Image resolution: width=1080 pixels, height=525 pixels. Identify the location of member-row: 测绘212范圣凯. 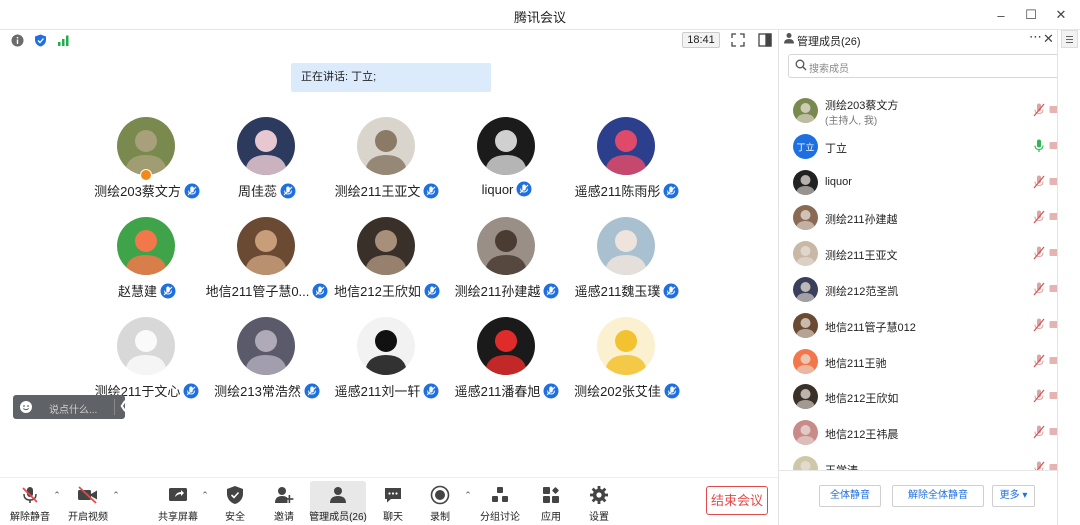
(920, 291).